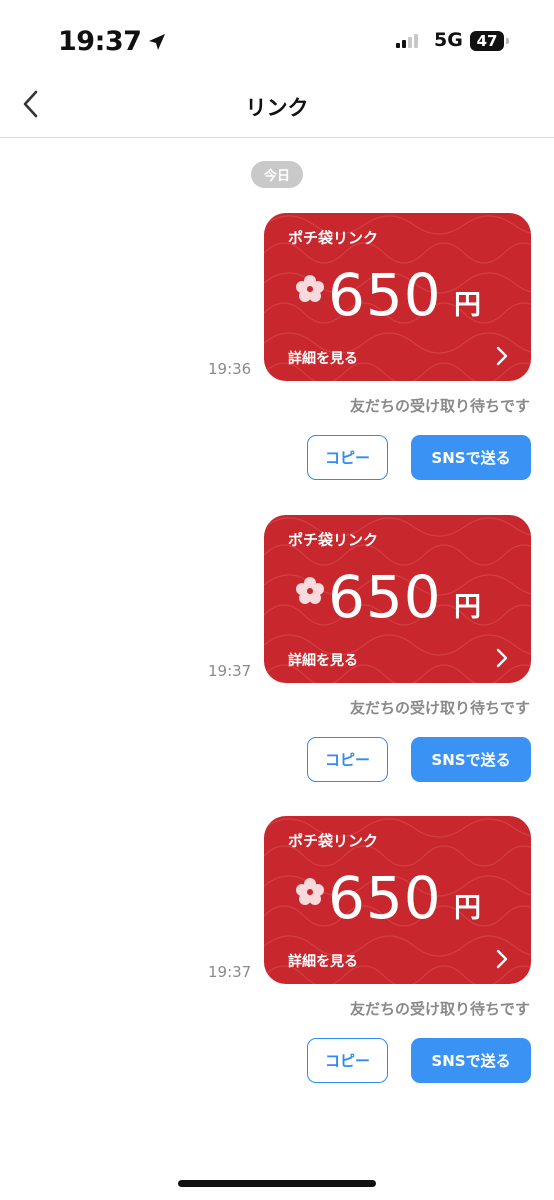  I want to click on date-chip: 今日, so click(277, 174).